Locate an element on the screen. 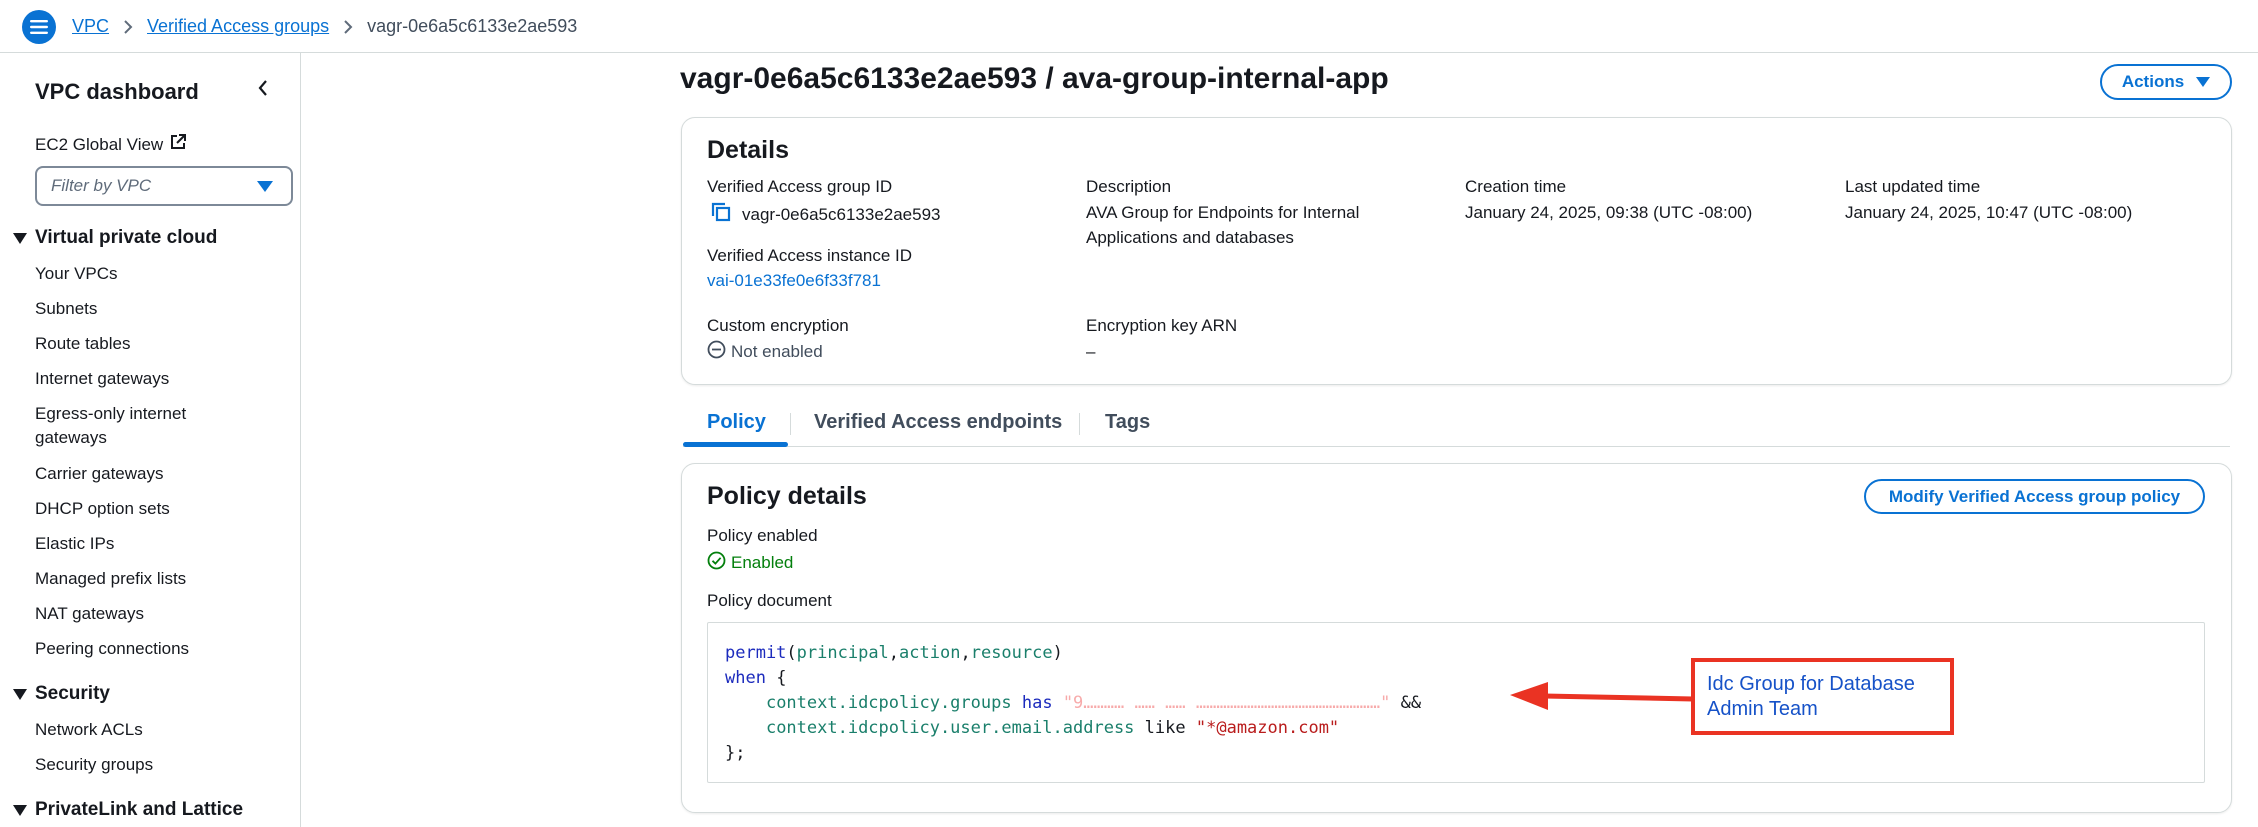 Image resolution: width=2258 pixels, height=827 pixels. sidebar-item-peering-connections: Peering connections is located at coordinates (150, 649).